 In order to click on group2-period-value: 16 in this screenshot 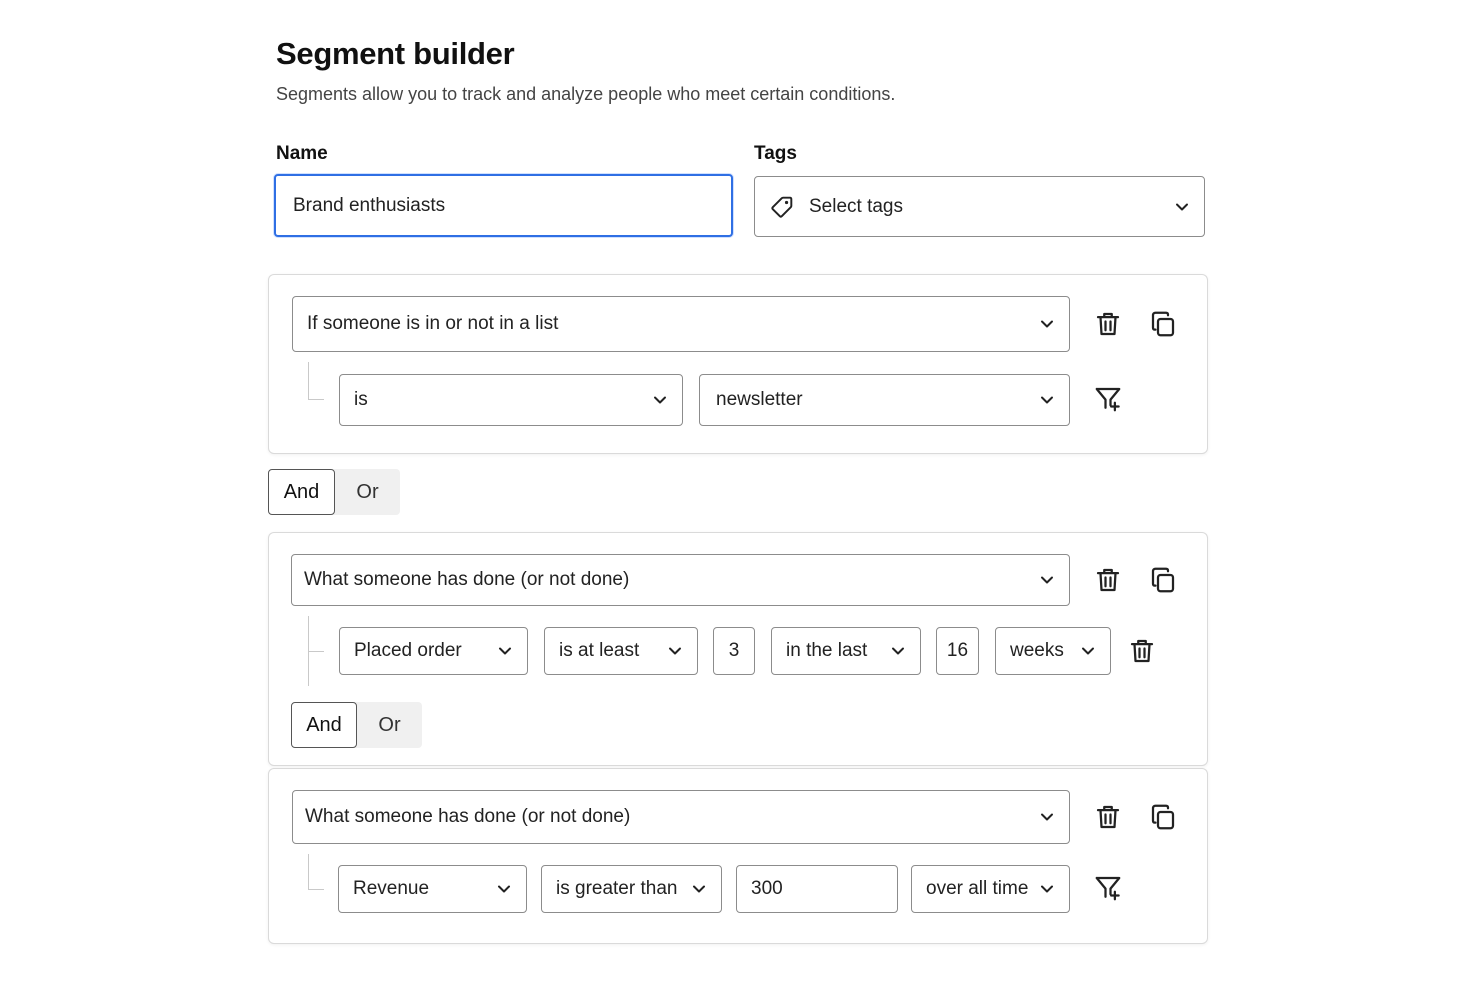, I will do `click(957, 650)`.